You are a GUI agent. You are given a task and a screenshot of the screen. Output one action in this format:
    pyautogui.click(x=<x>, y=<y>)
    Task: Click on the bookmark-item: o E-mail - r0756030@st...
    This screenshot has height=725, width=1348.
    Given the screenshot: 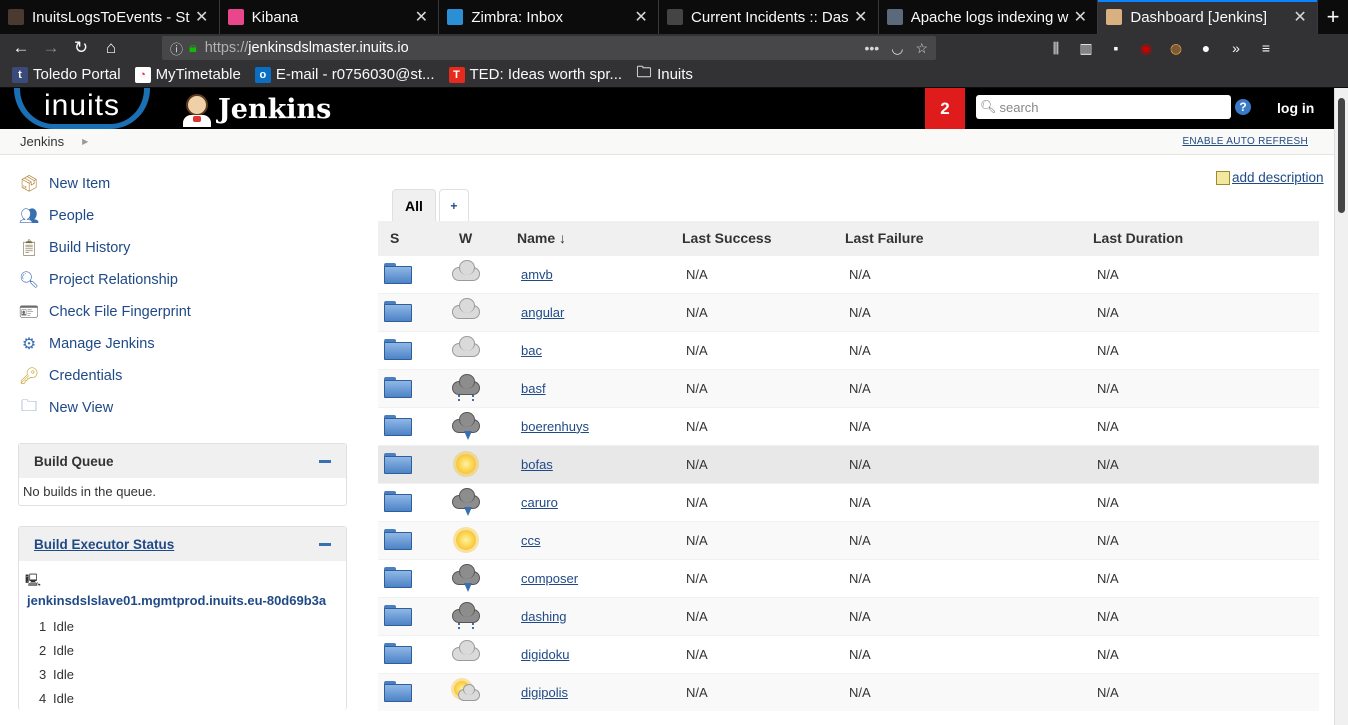 What is the action you would take?
    pyautogui.click(x=344, y=74)
    